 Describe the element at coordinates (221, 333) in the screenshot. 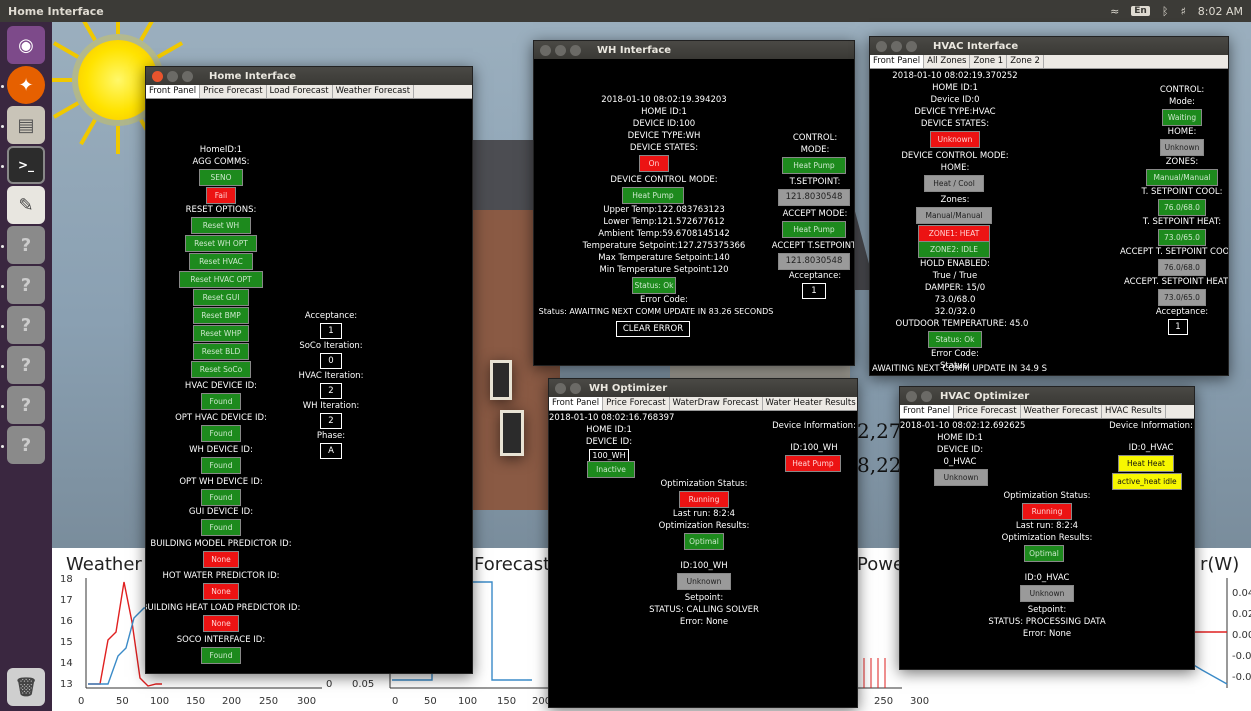

I see `reset-whp-button: Reset WHP` at that location.